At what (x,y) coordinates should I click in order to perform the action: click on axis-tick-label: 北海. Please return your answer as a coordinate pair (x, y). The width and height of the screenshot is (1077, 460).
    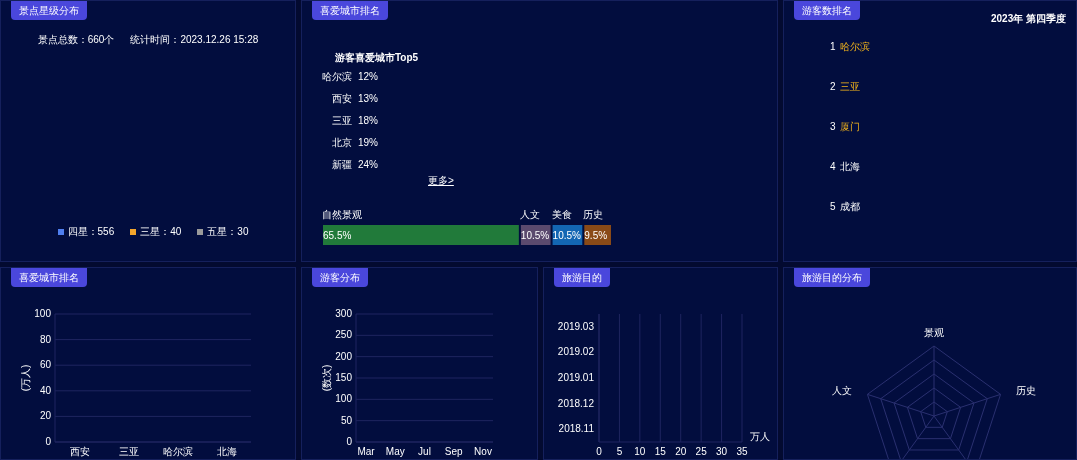
    Looking at the image, I should click on (226, 451).